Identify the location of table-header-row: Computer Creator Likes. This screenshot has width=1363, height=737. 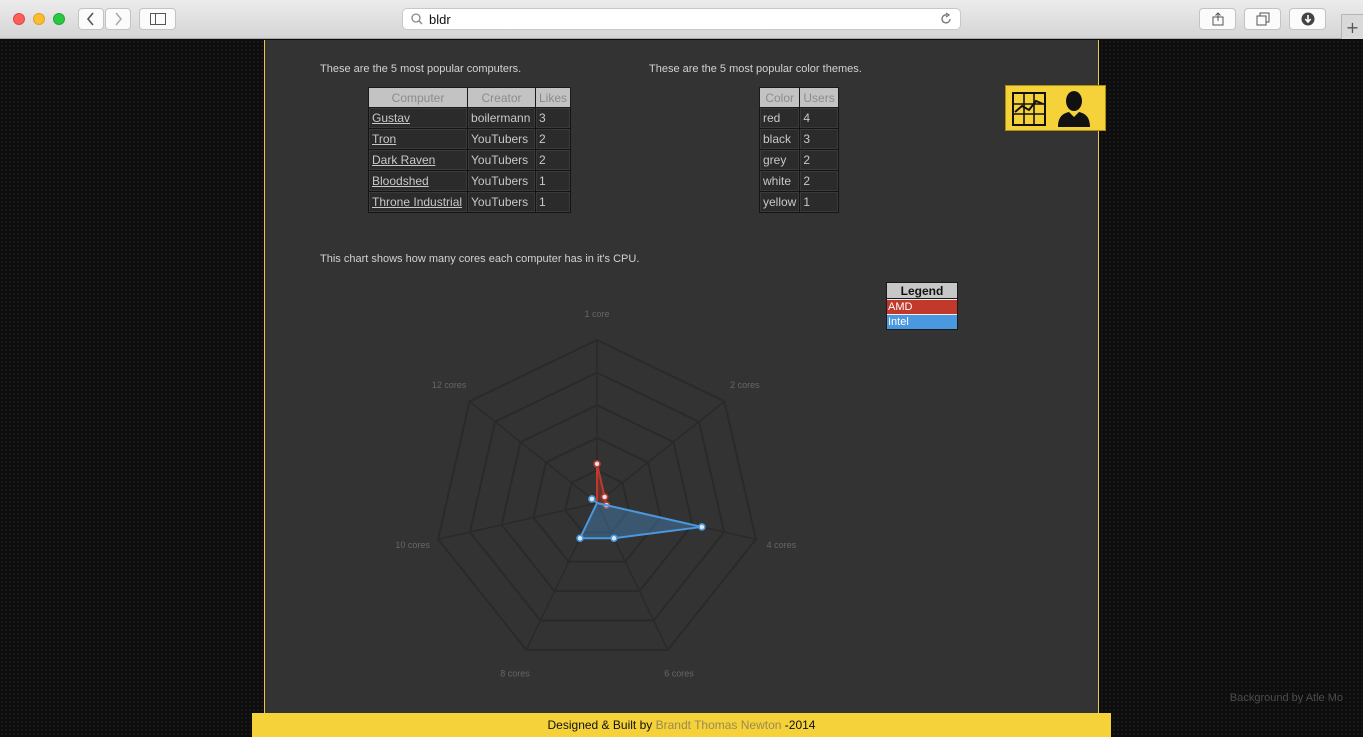
(469, 97).